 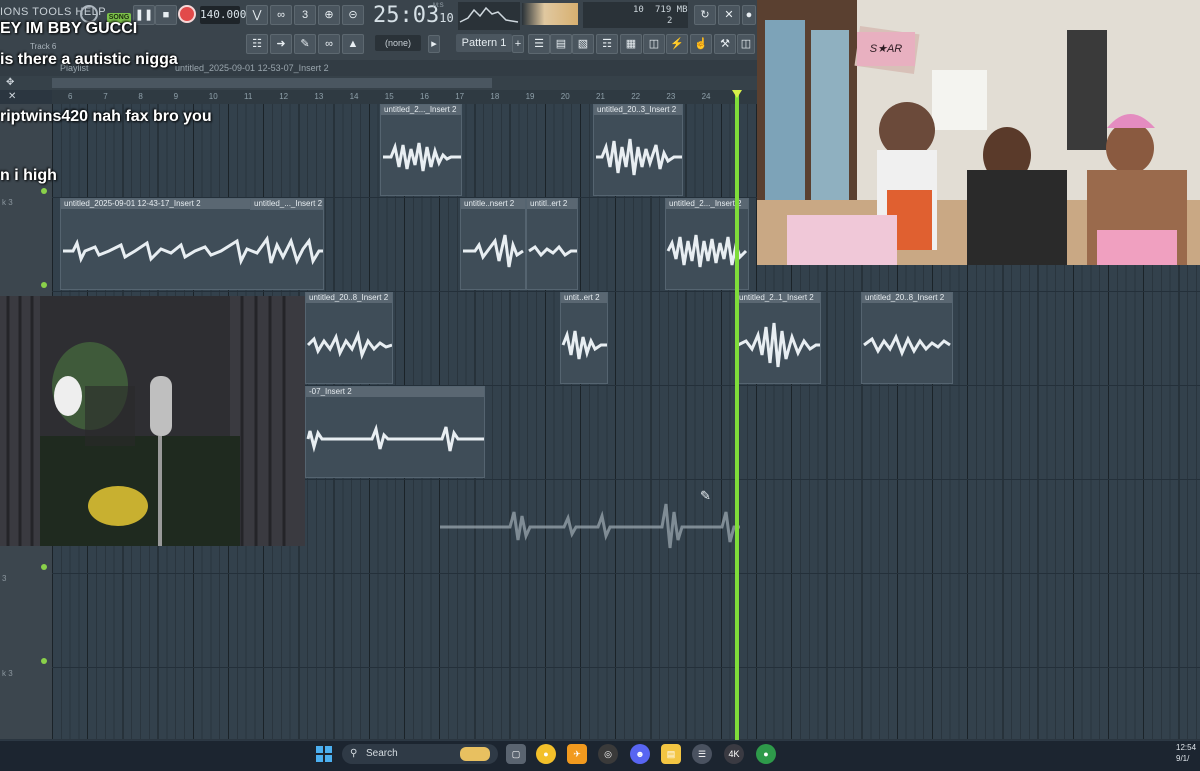 I want to click on playlist-icon: ☰, so click(x=539, y=44).